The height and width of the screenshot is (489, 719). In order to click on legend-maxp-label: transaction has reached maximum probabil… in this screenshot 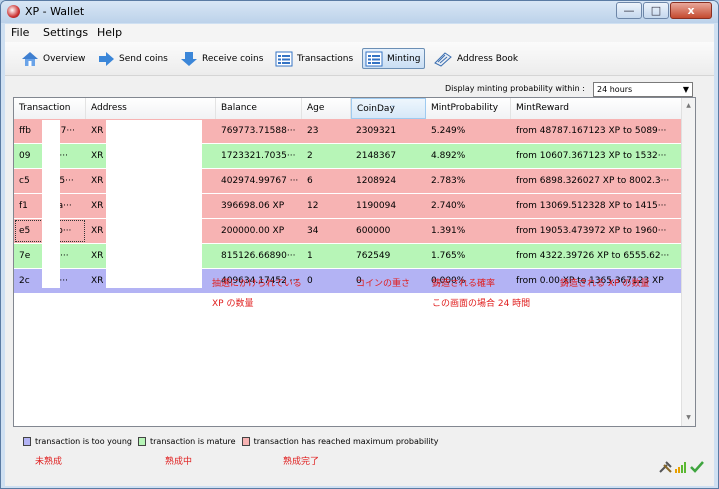, I will do `click(346, 441)`.